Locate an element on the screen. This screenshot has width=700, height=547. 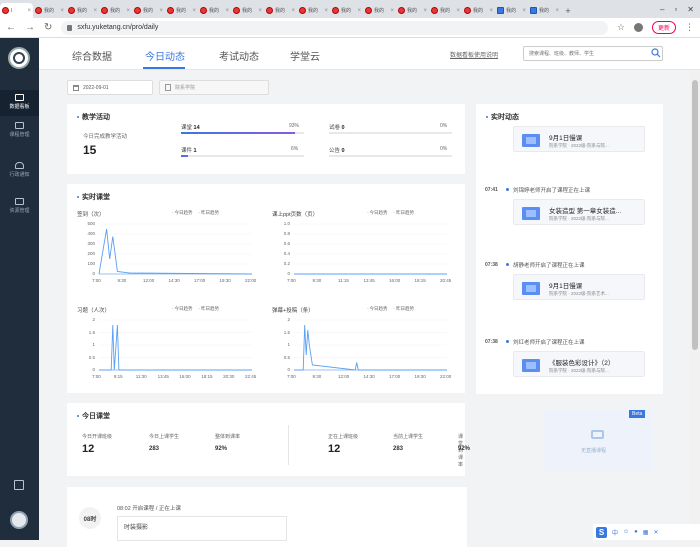
forward-icon: → is located at coordinates (30, 27).